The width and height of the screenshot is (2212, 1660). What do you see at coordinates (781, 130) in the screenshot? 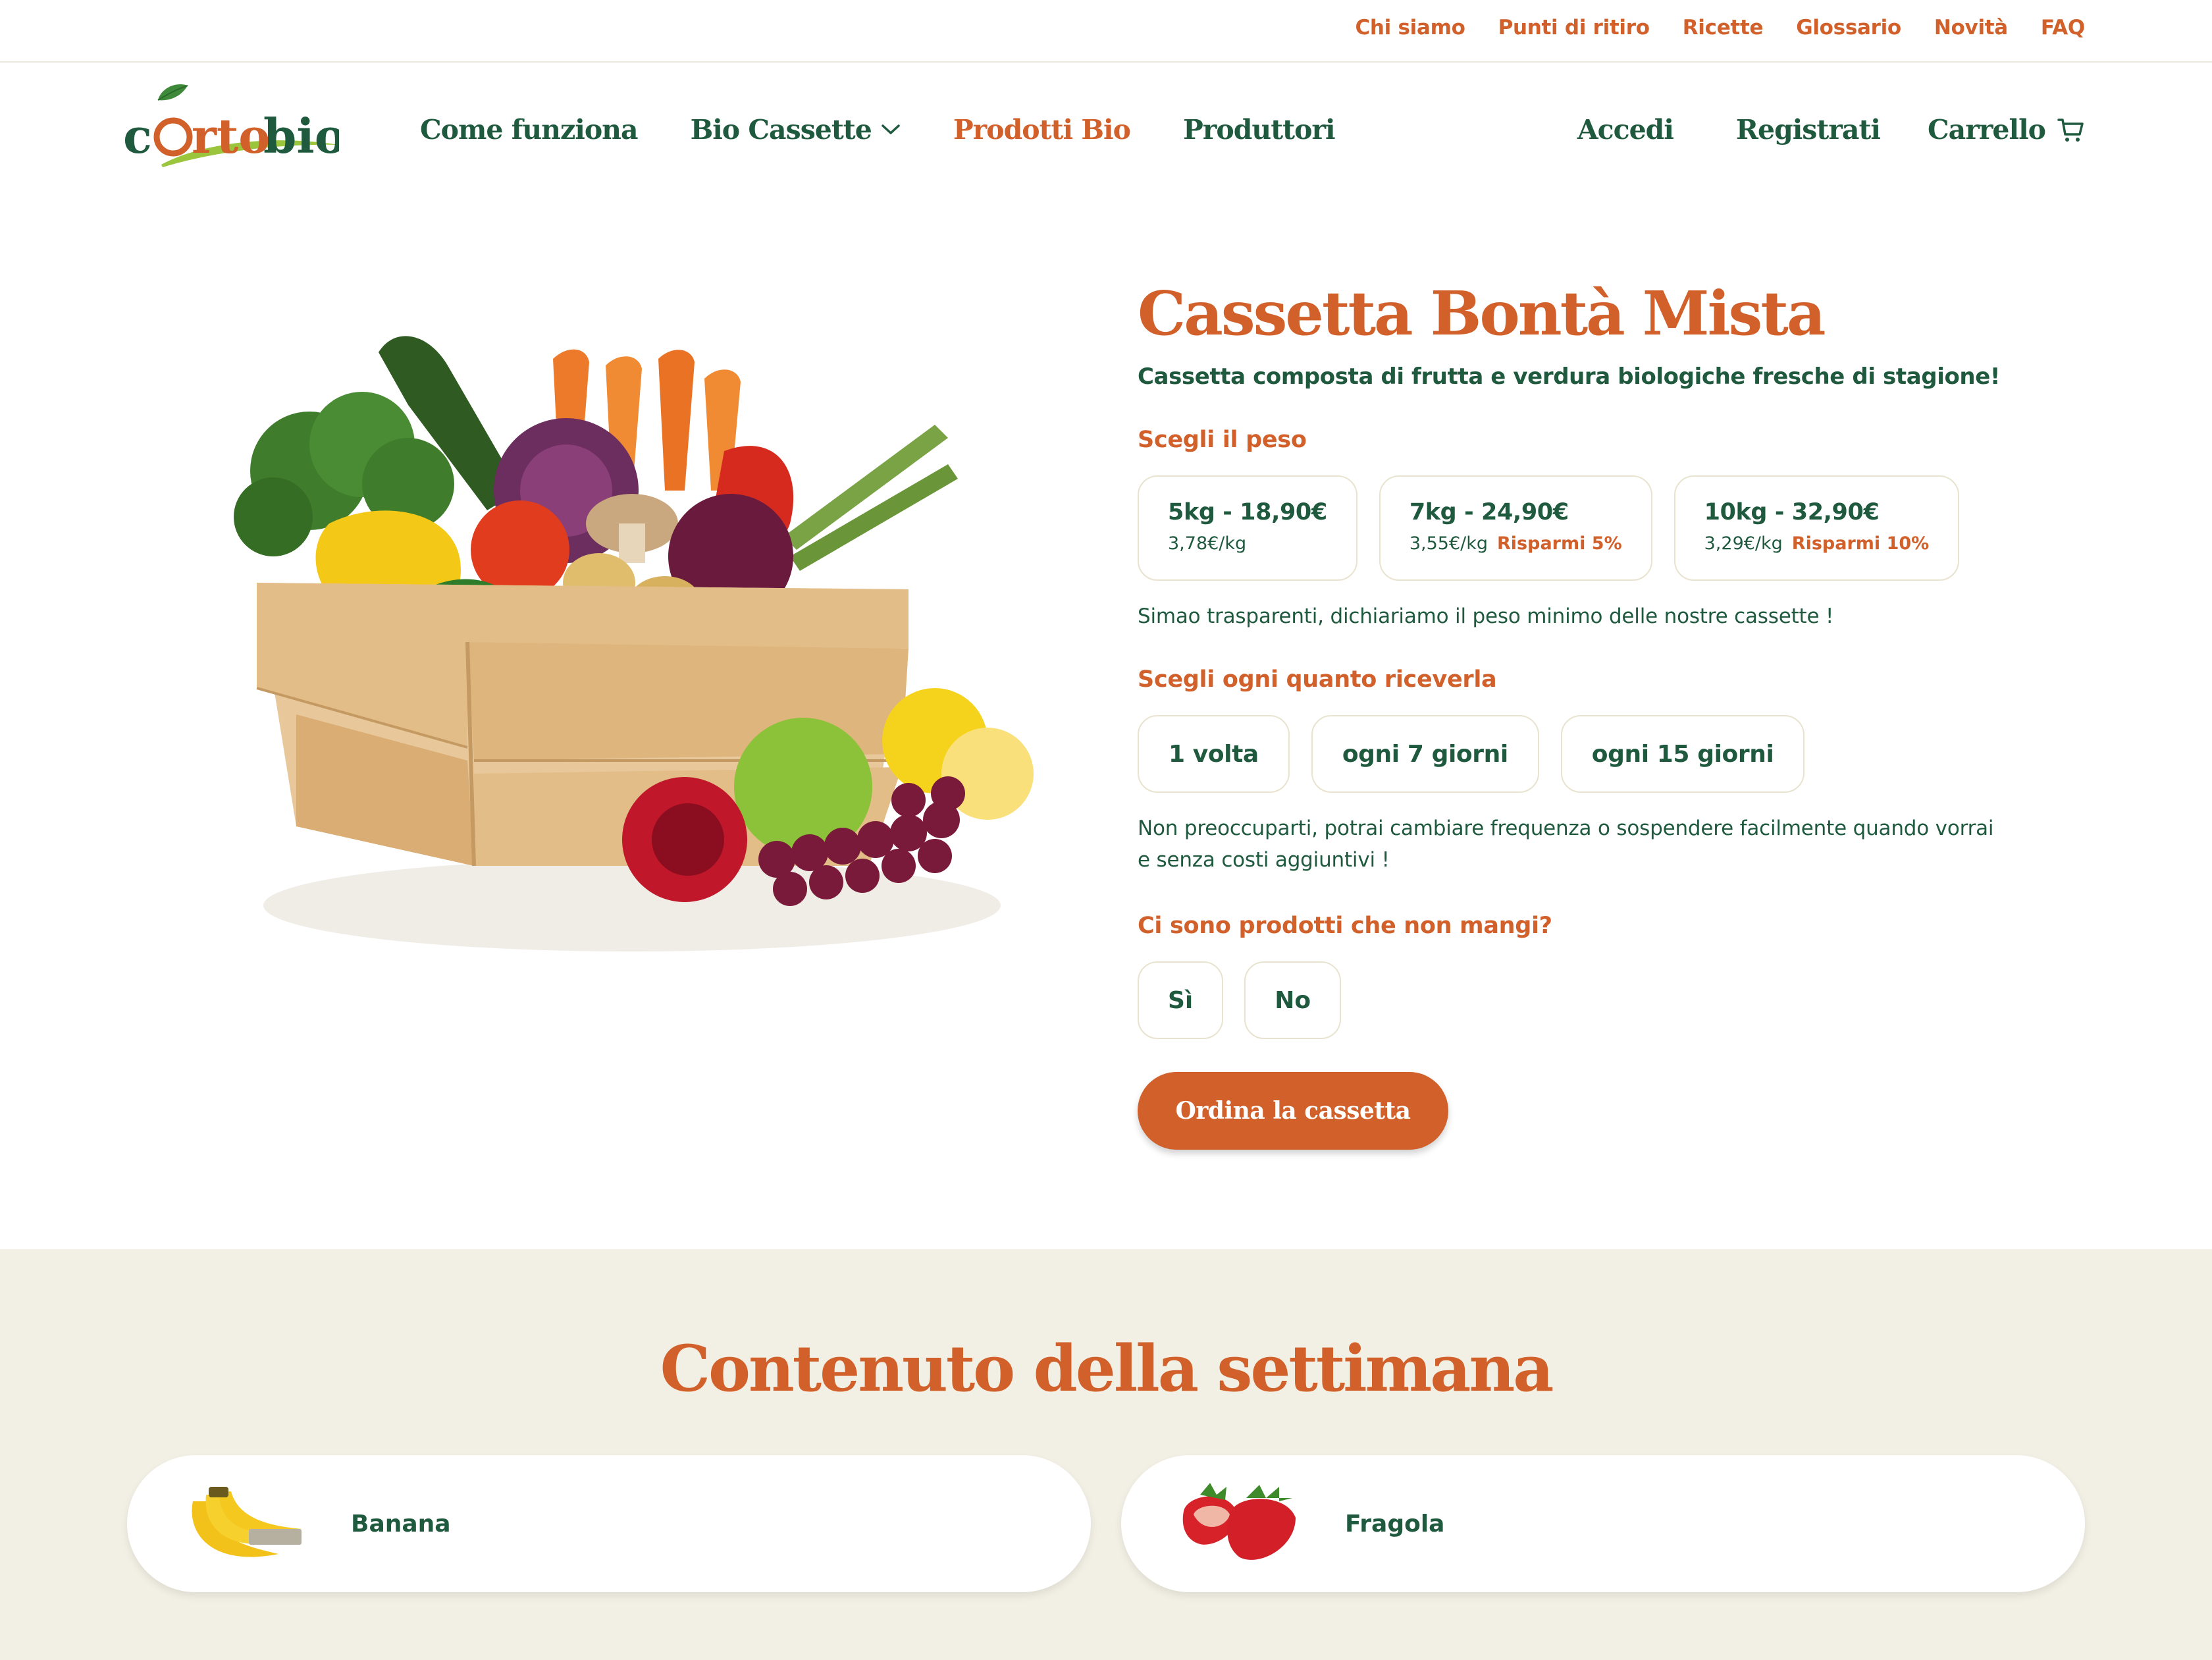
I see `nav-bio-cassette-label: Bio Cassette` at bounding box center [781, 130].